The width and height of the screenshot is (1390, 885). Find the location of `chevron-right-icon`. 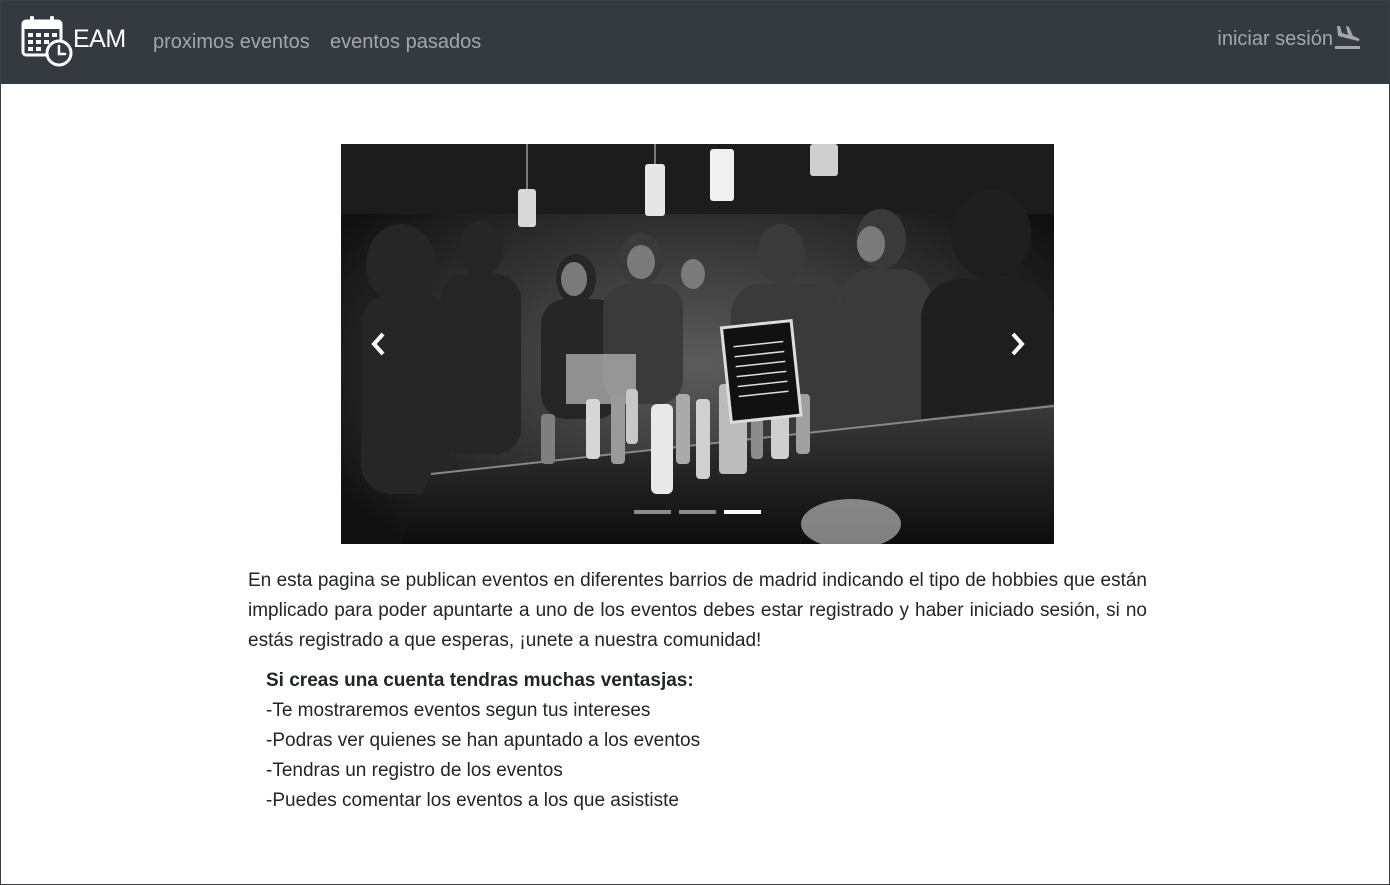

chevron-right-icon is located at coordinates (1018, 344).